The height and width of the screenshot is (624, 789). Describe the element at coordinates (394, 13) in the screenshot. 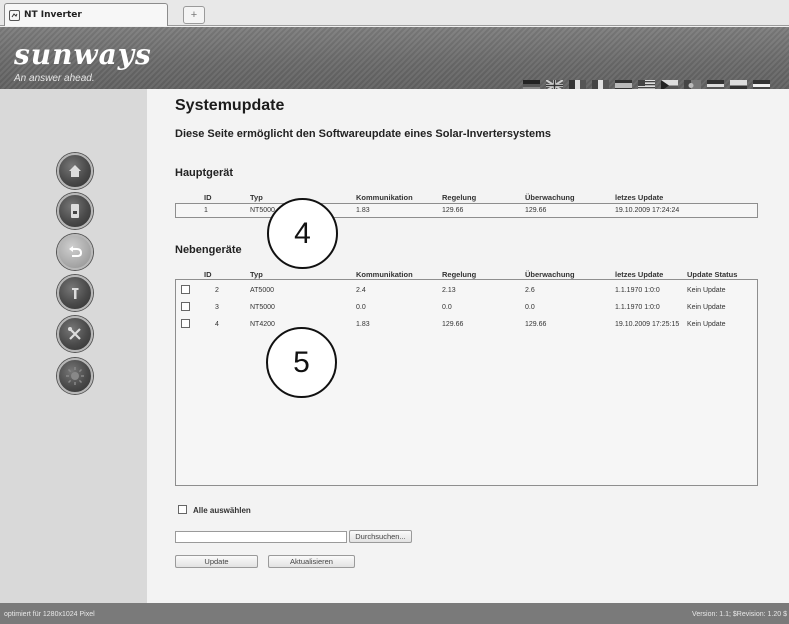

I see `browser-tab-strip: NT Inverter +` at that location.